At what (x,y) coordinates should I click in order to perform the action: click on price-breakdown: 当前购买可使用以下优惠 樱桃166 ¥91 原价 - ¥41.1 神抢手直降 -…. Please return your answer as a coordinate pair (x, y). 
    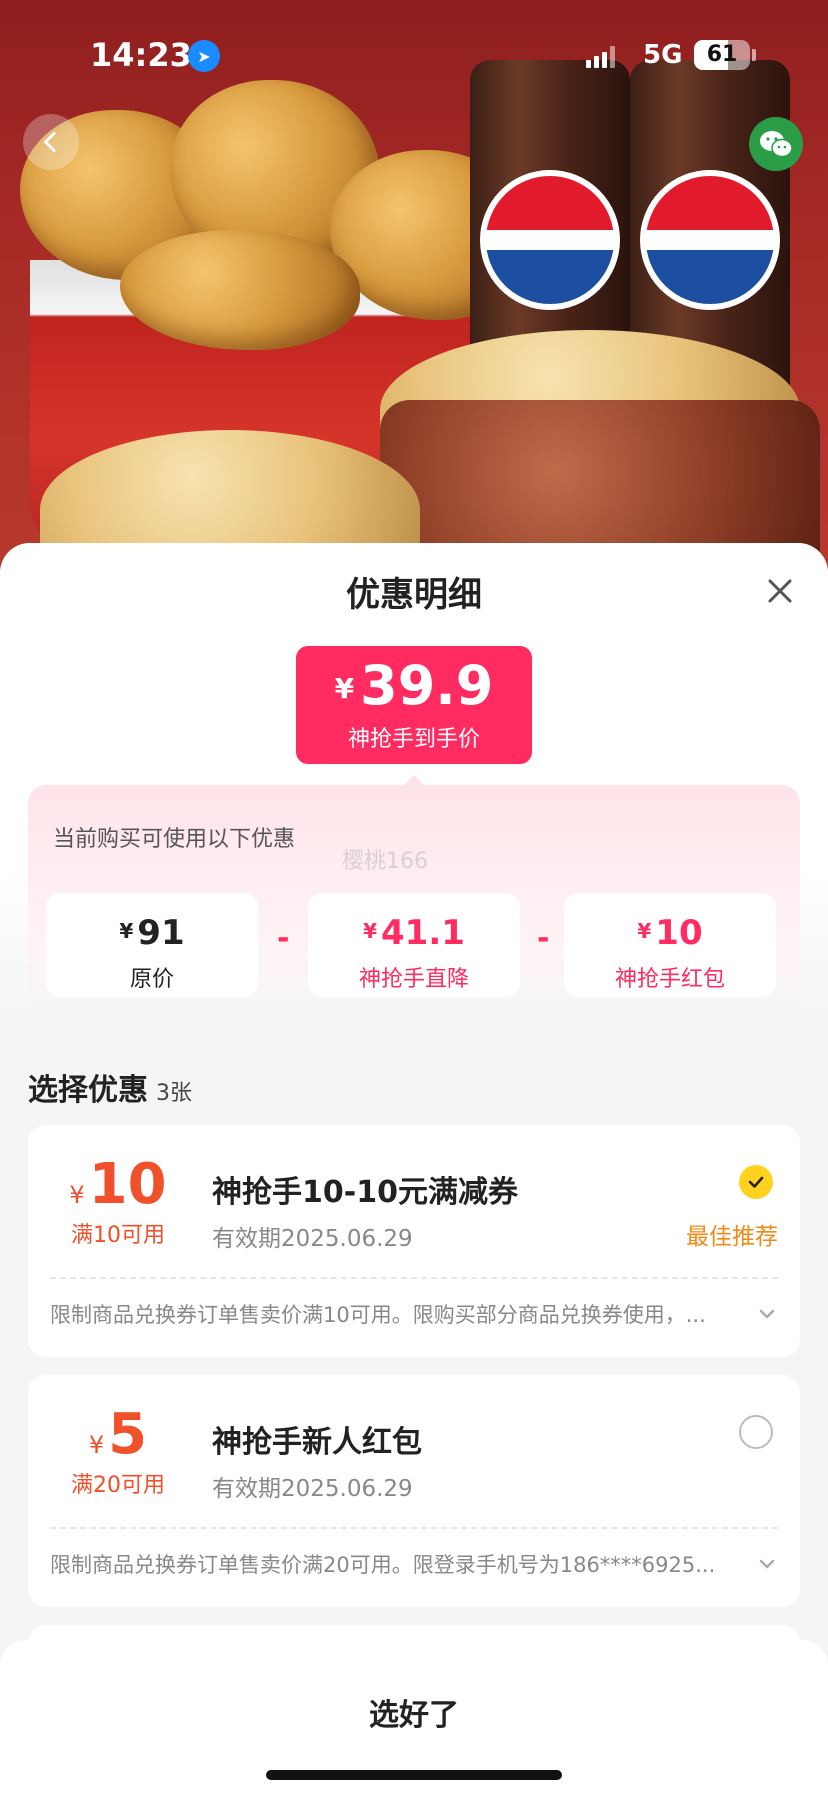
    Looking at the image, I should click on (414, 900).